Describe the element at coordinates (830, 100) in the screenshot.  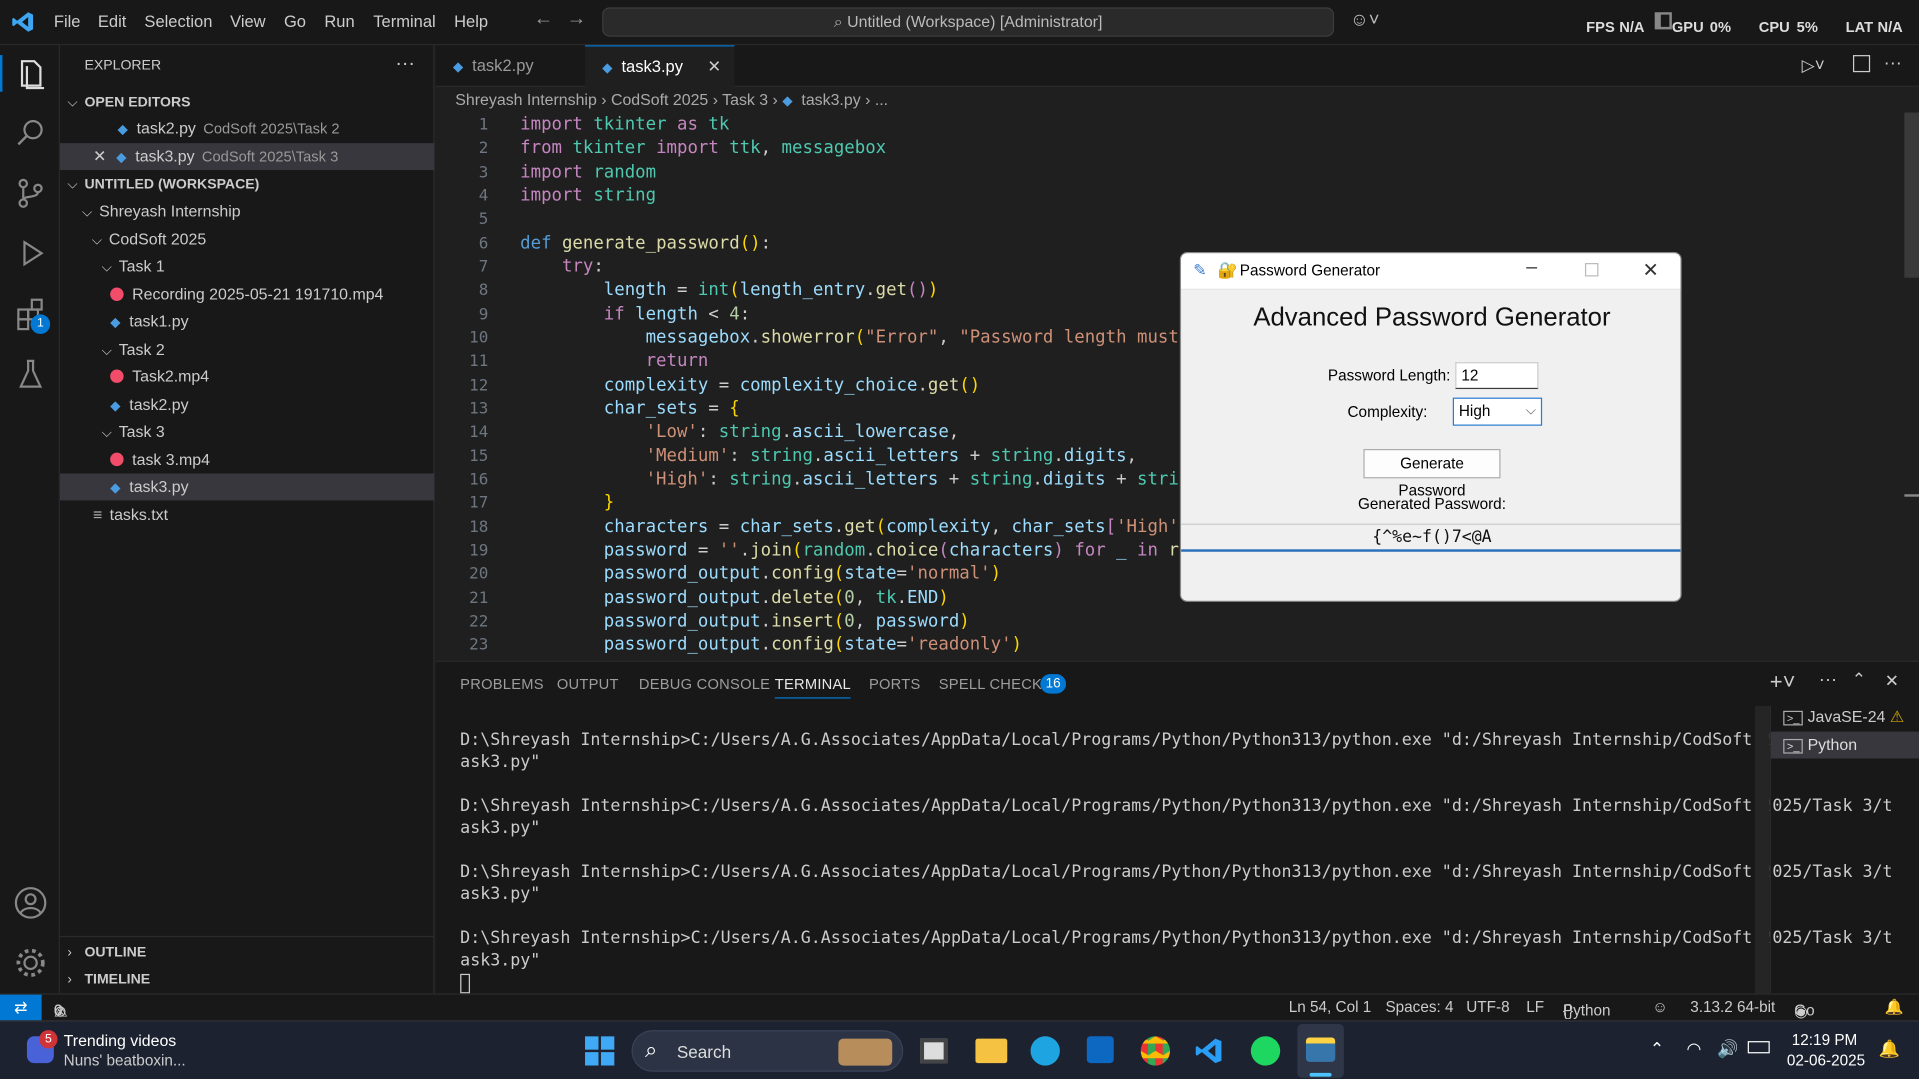
I see `breadcrumb-item: task3.py` at that location.